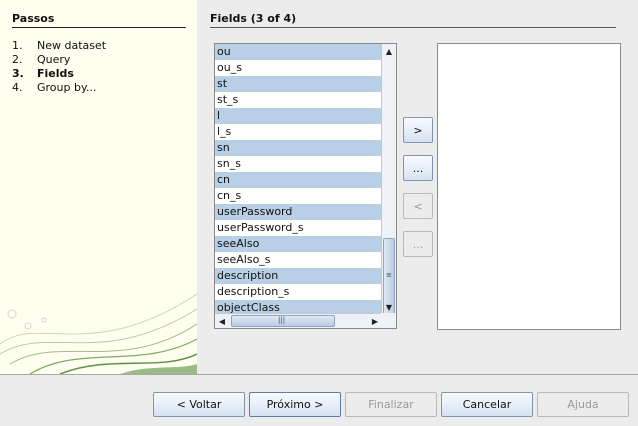 This screenshot has width=638, height=426. I want to click on back-button: < Voltar, so click(199, 404).